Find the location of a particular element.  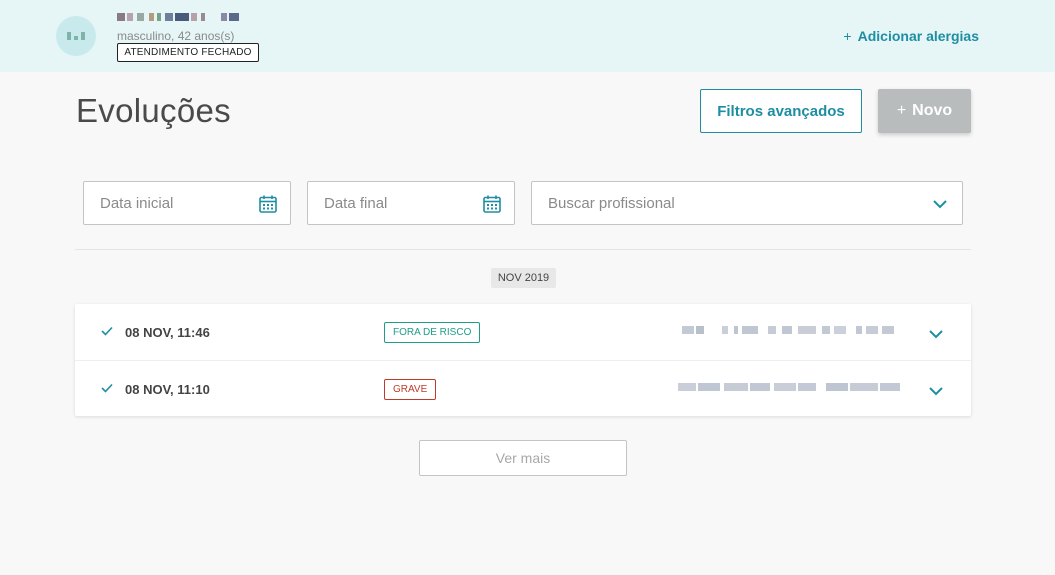

end-date-field: Data final is located at coordinates (411, 203).